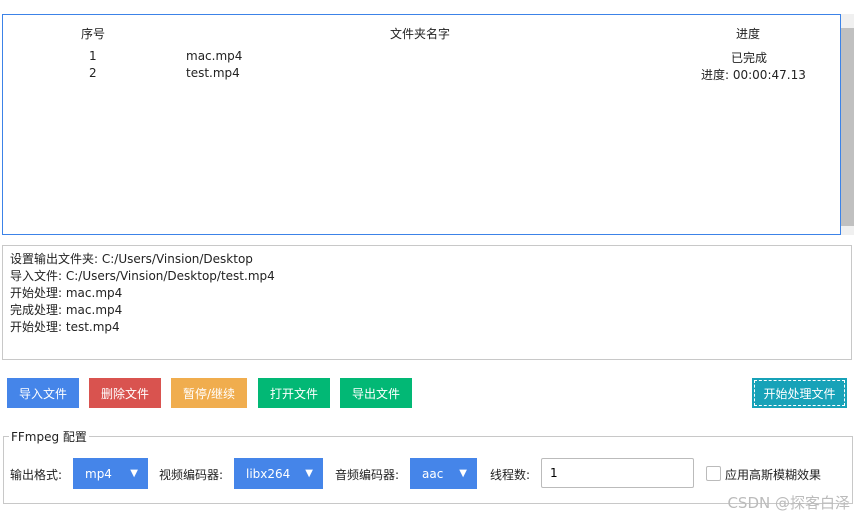 Image resolution: width=854 pixels, height=517 pixels. Describe the element at coordinates (66, 310) in the screenshot. I see `log-line: 完成处理: mac.mp4` at that location.